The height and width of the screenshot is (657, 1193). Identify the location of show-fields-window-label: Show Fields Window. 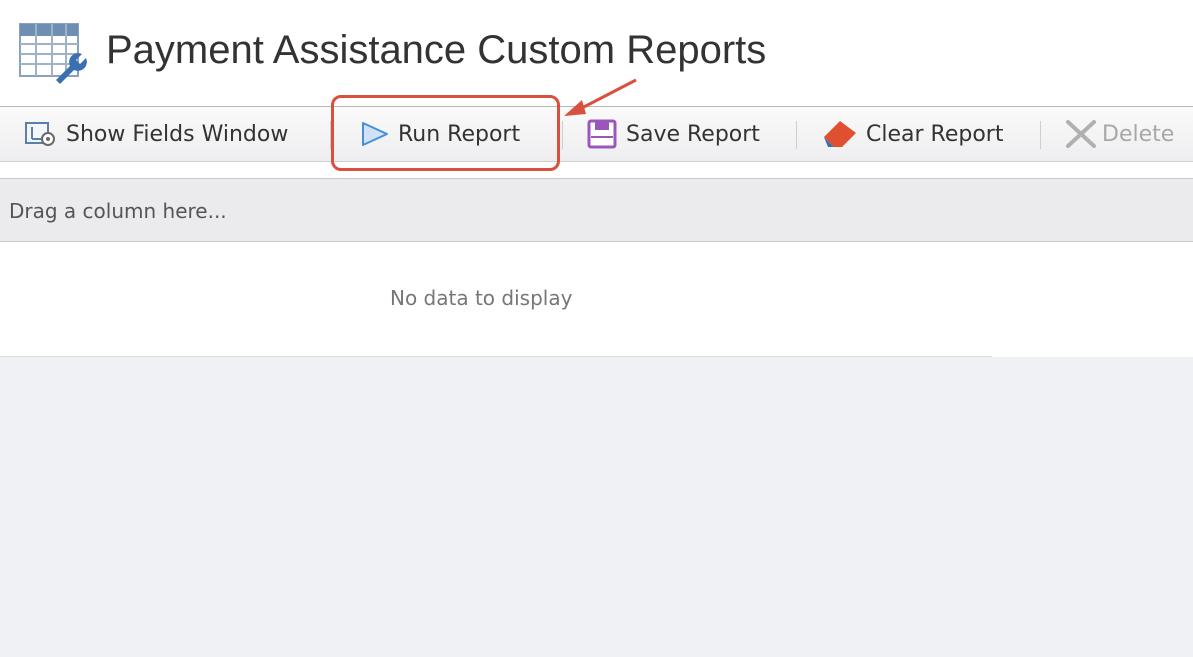
(177, 134).